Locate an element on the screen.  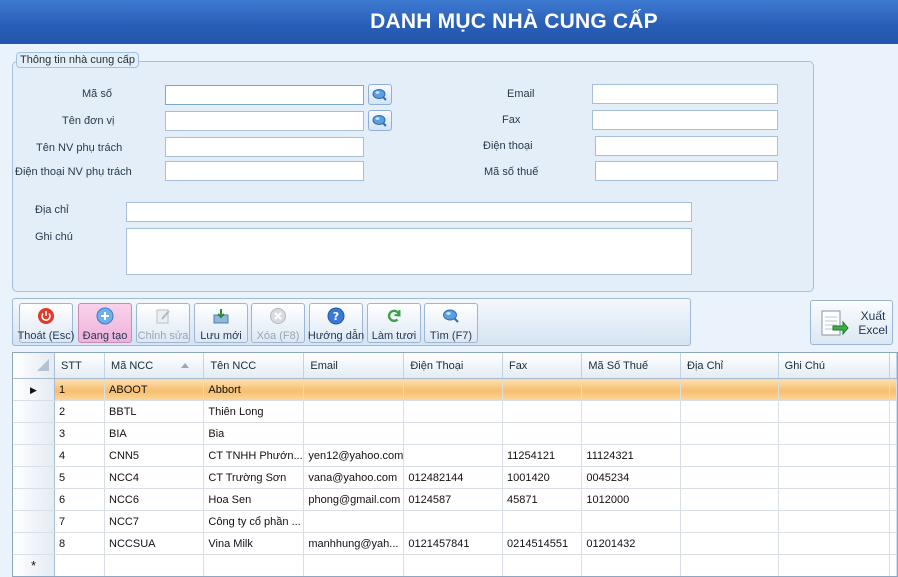
refresh-button: Làm tươi is located at coordinates (394, 323).